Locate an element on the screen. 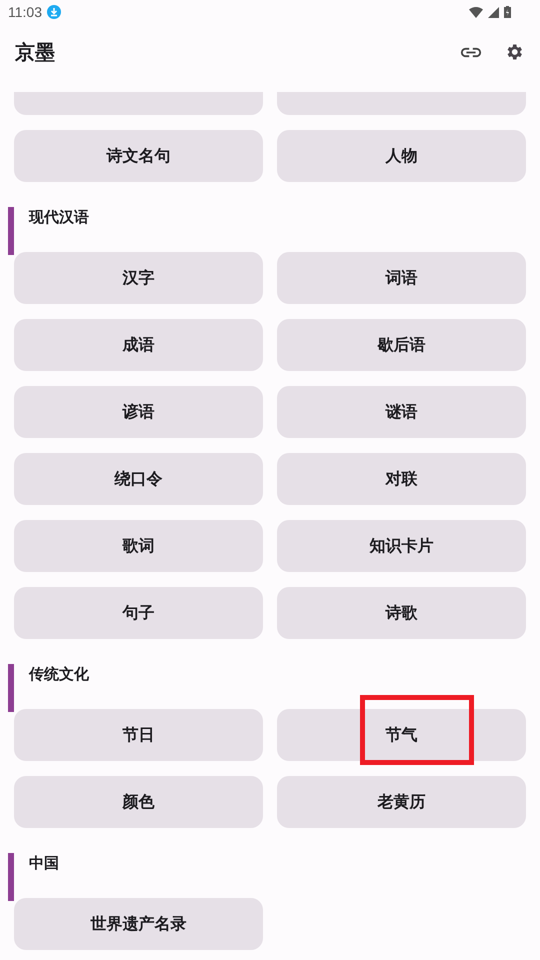 The image size is (540, 960). section-title: 传统文化 is located at coordinates (59, 674).